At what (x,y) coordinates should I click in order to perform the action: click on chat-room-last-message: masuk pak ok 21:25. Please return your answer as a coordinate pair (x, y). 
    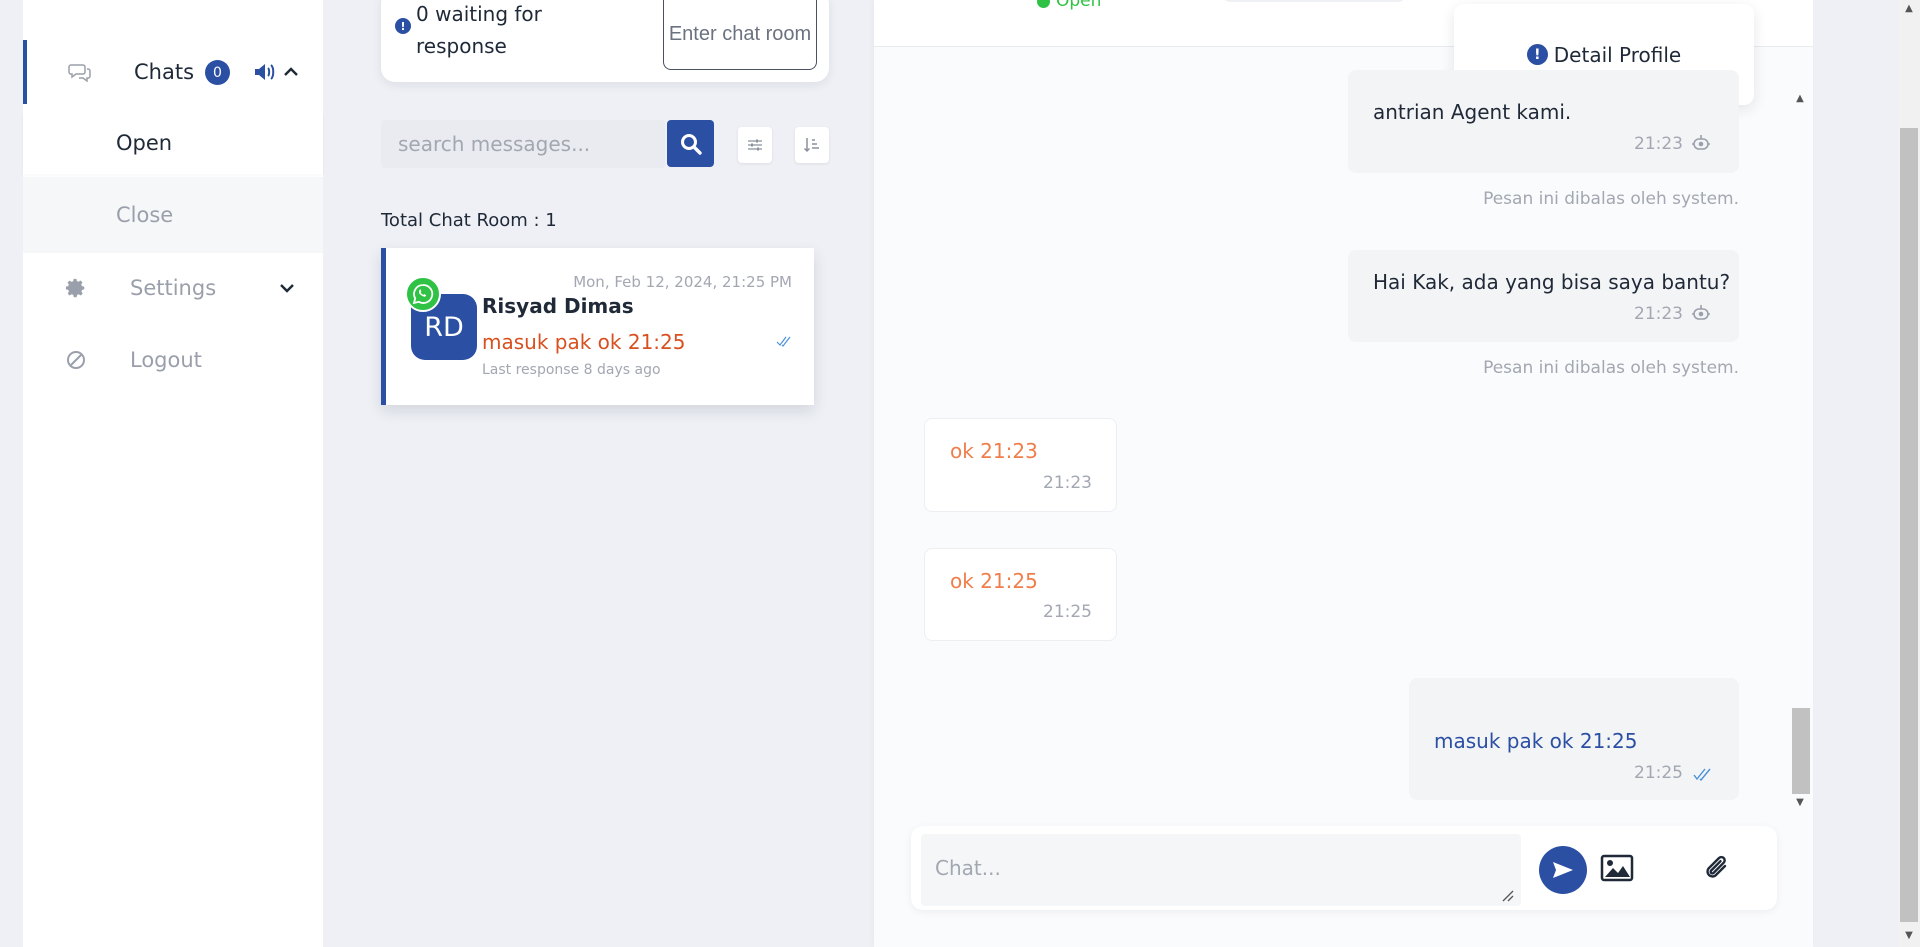
    Looking at the image, I should click on (584, 342).